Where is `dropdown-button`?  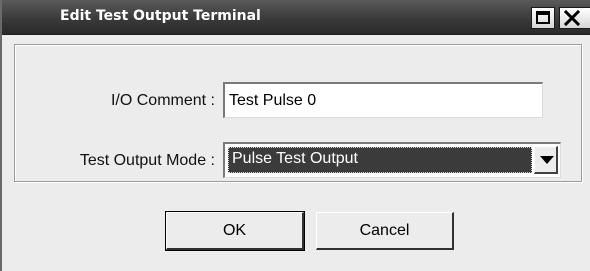
dropdown-button is located at coordinates (546, 160).